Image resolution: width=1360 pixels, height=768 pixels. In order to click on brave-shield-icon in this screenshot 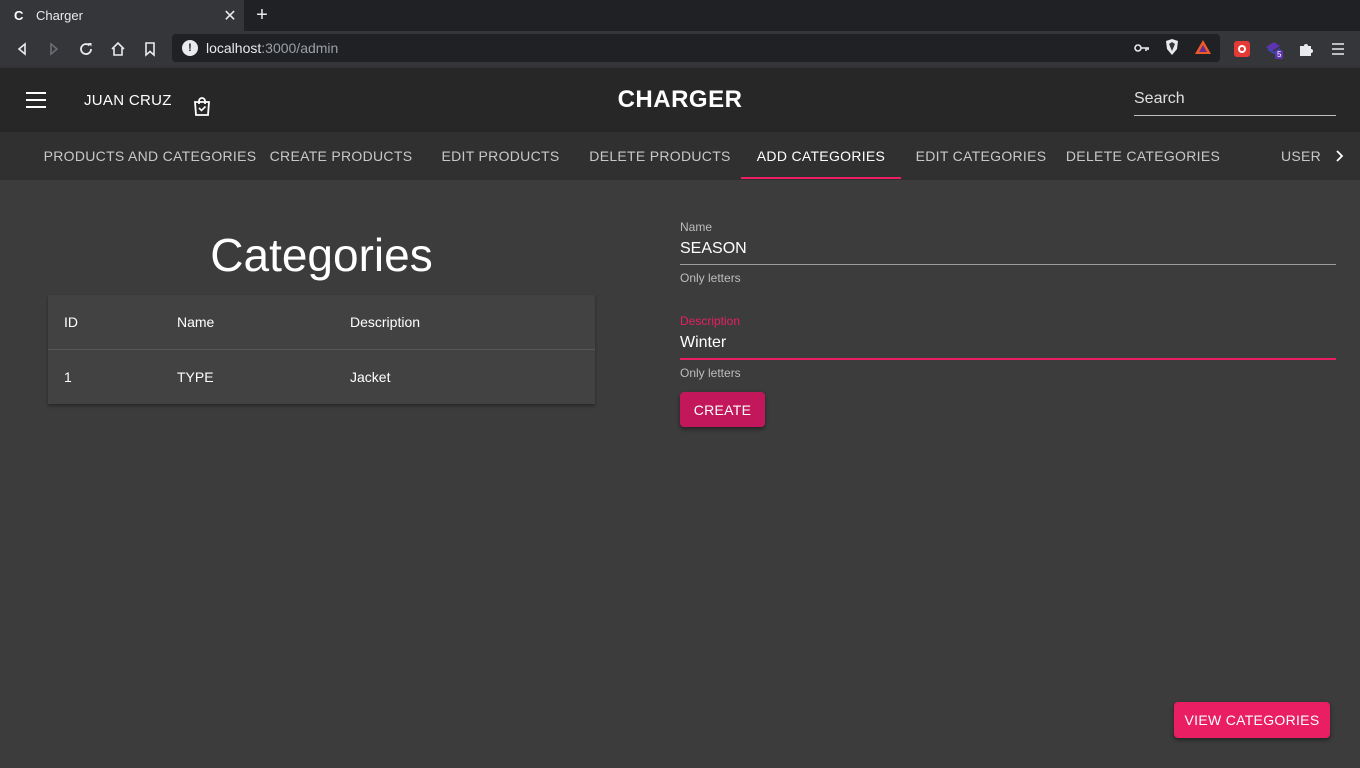, I will do `click(1172, 49)`.